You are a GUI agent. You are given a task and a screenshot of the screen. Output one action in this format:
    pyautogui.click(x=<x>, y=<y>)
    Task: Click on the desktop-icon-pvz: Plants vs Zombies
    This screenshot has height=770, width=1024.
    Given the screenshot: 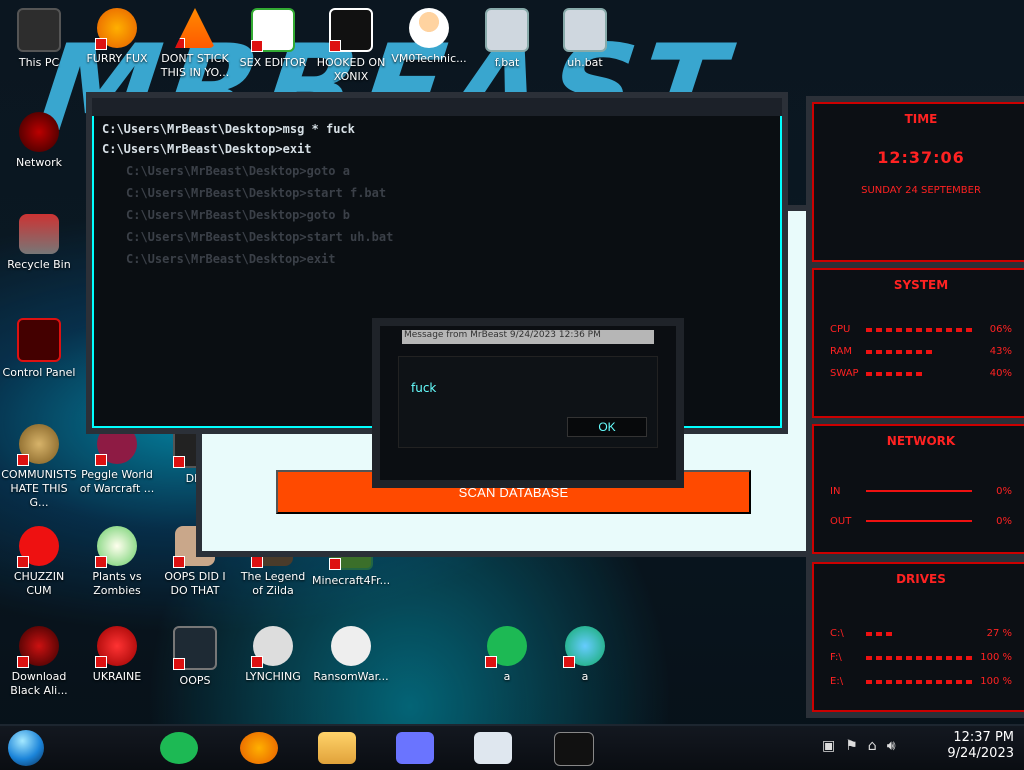 What is the action you would take?
    pyautogui.click(x=117, y=562)
    